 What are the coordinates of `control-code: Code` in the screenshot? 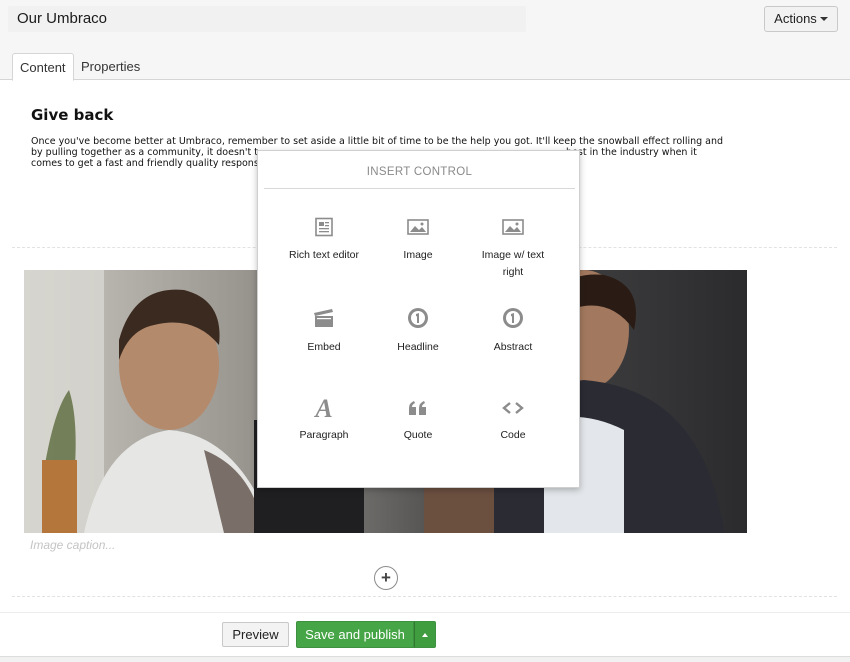 It's located at (513, 419).